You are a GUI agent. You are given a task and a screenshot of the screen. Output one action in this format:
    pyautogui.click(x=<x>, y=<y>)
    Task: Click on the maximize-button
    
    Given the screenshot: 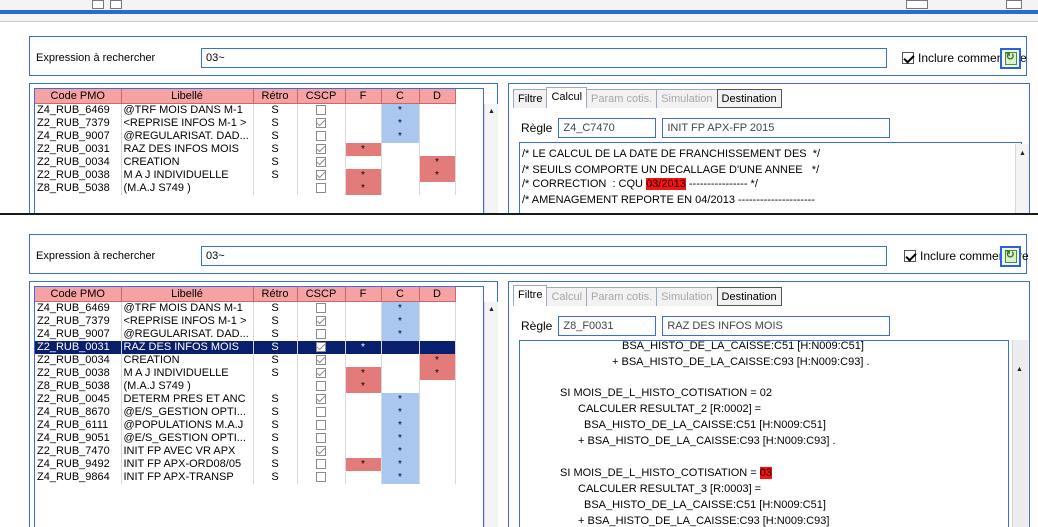 What is the action you would take?
    pyautogui.click(x=1014, y=4)
    